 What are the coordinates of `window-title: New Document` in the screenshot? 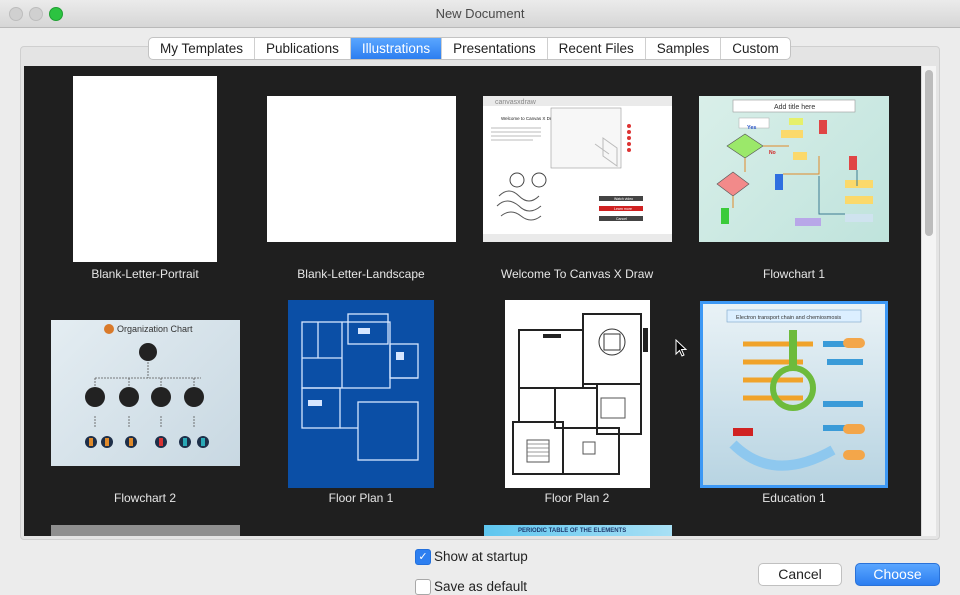 It's located at (480, 13).